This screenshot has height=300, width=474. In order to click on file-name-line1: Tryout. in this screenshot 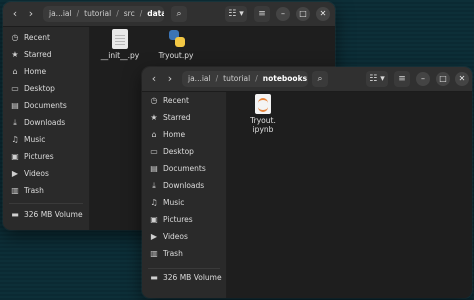, I will do `click(263, 120)`.